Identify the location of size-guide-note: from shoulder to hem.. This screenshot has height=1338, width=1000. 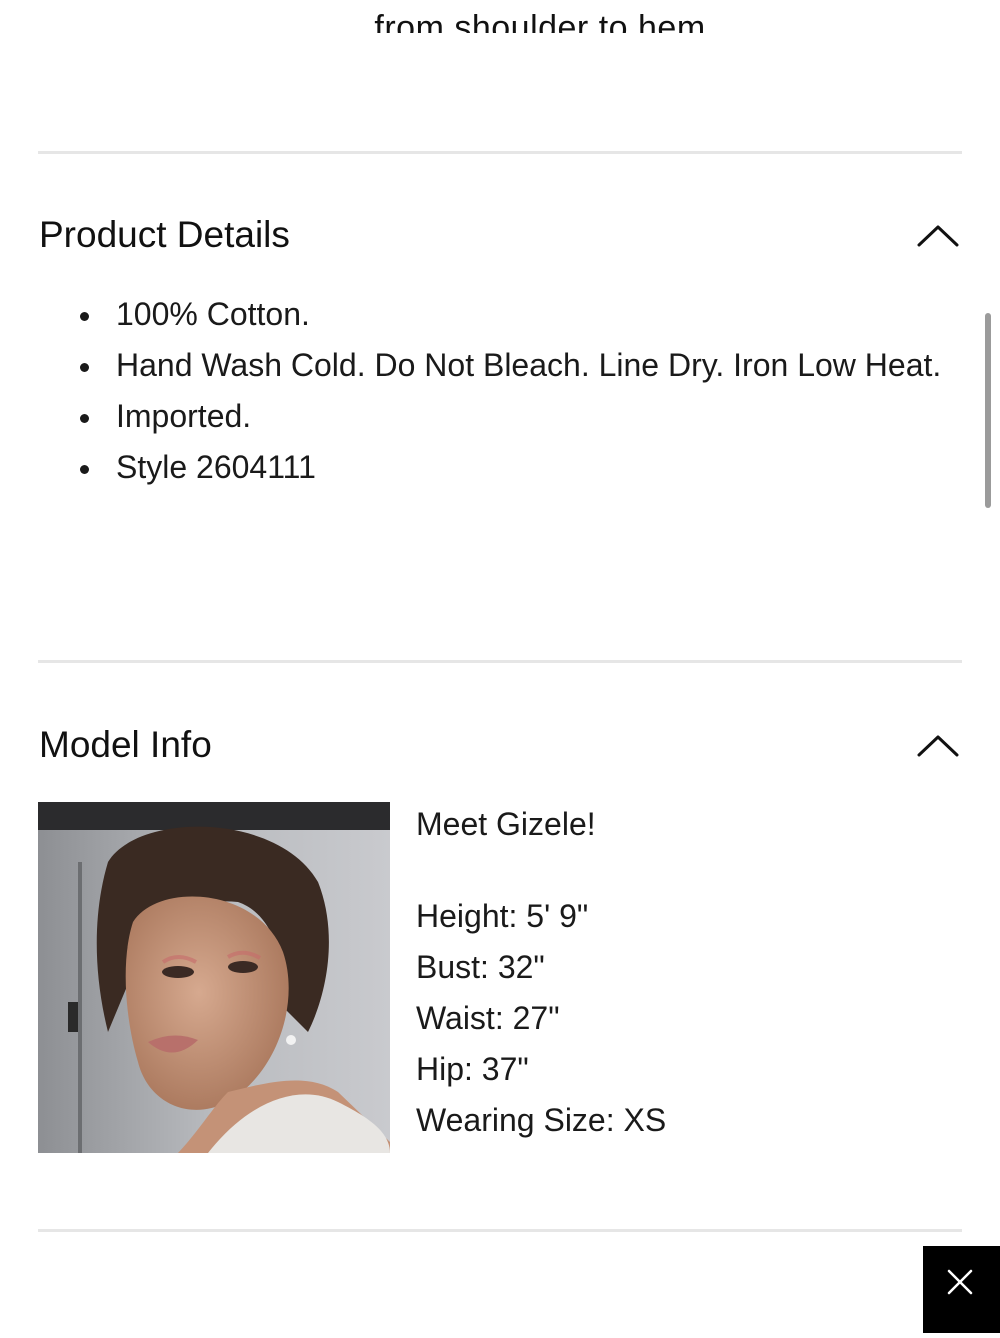
(500, 16).